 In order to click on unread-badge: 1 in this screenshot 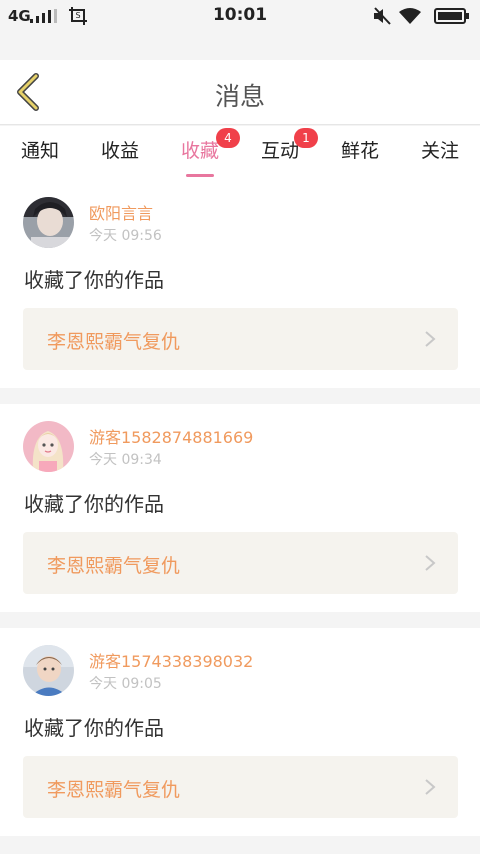, I will do `click(306, 138)`.